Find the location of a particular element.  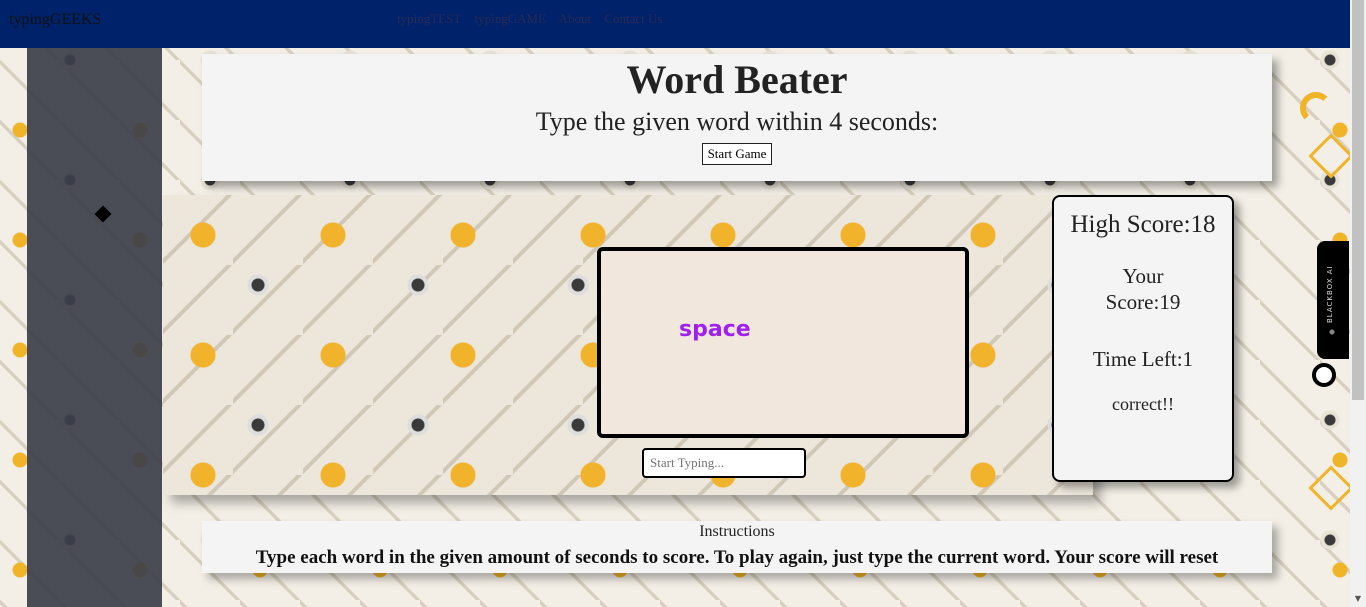

game-subtitle: Type the given word within 4 seconds: is located at coordinates (737, 121).